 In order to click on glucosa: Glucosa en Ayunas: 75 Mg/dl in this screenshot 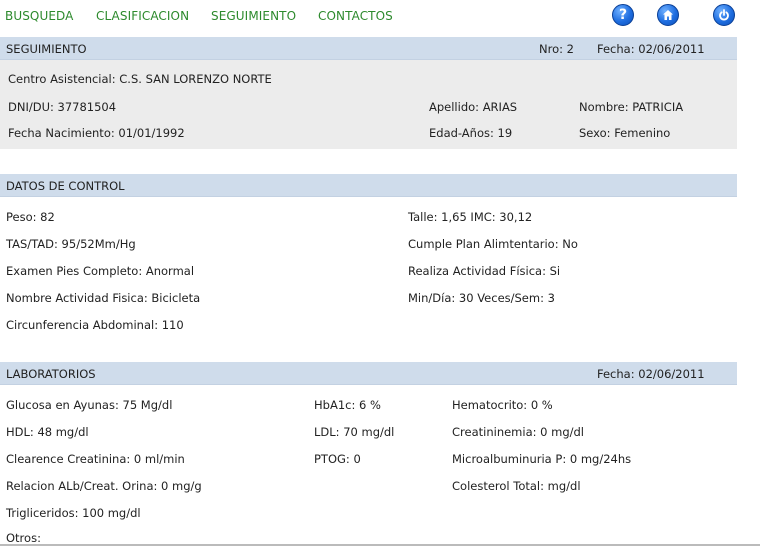, I will do `click(89, 405)`.